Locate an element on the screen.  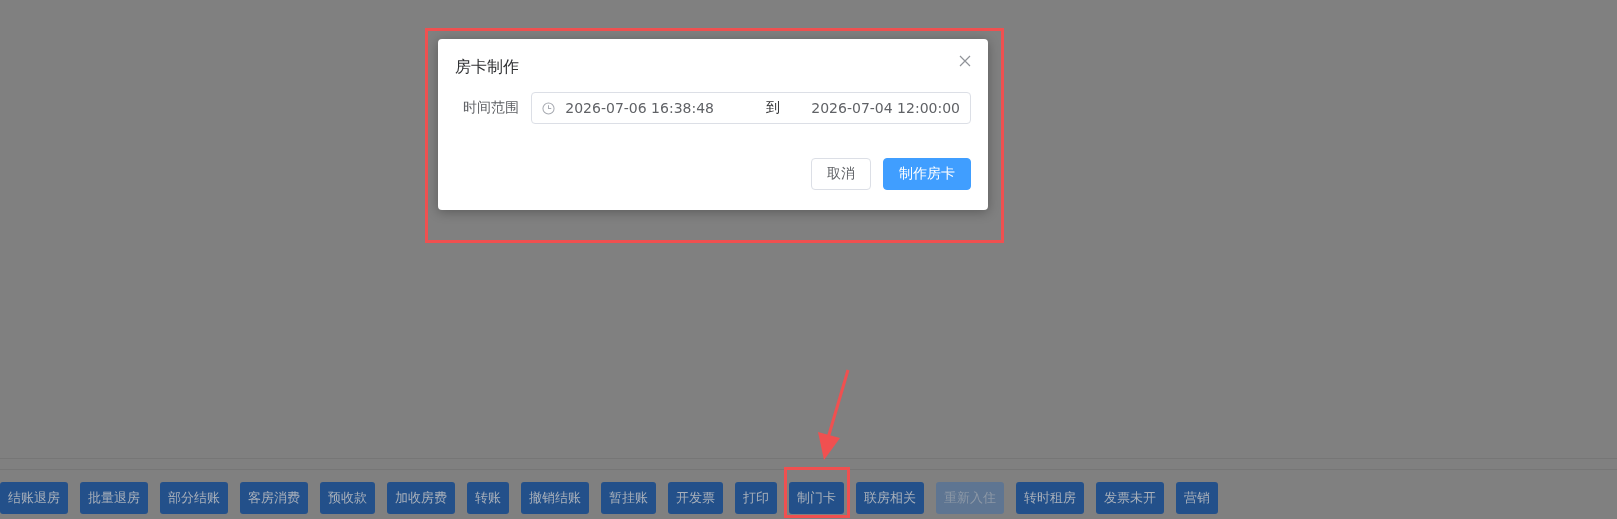
toolbar-button: 结账退房 is located at coordinates (34, 498).